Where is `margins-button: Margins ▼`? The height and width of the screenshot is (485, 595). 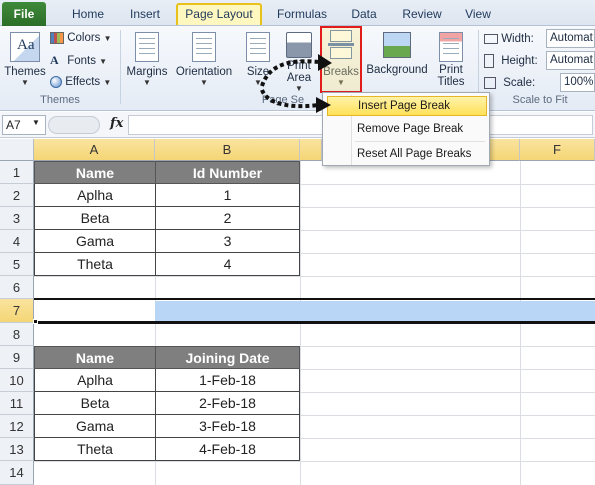
margins-button: Margins ▼ is located at coordinates (147, 57).